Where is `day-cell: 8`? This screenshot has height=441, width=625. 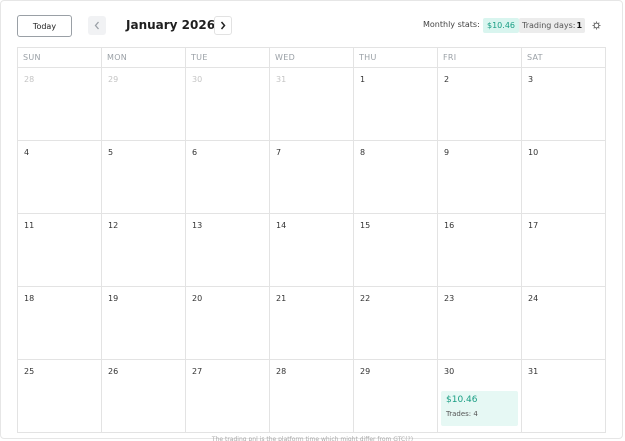
day-cell: 8 is located at coordinates (396, 177).